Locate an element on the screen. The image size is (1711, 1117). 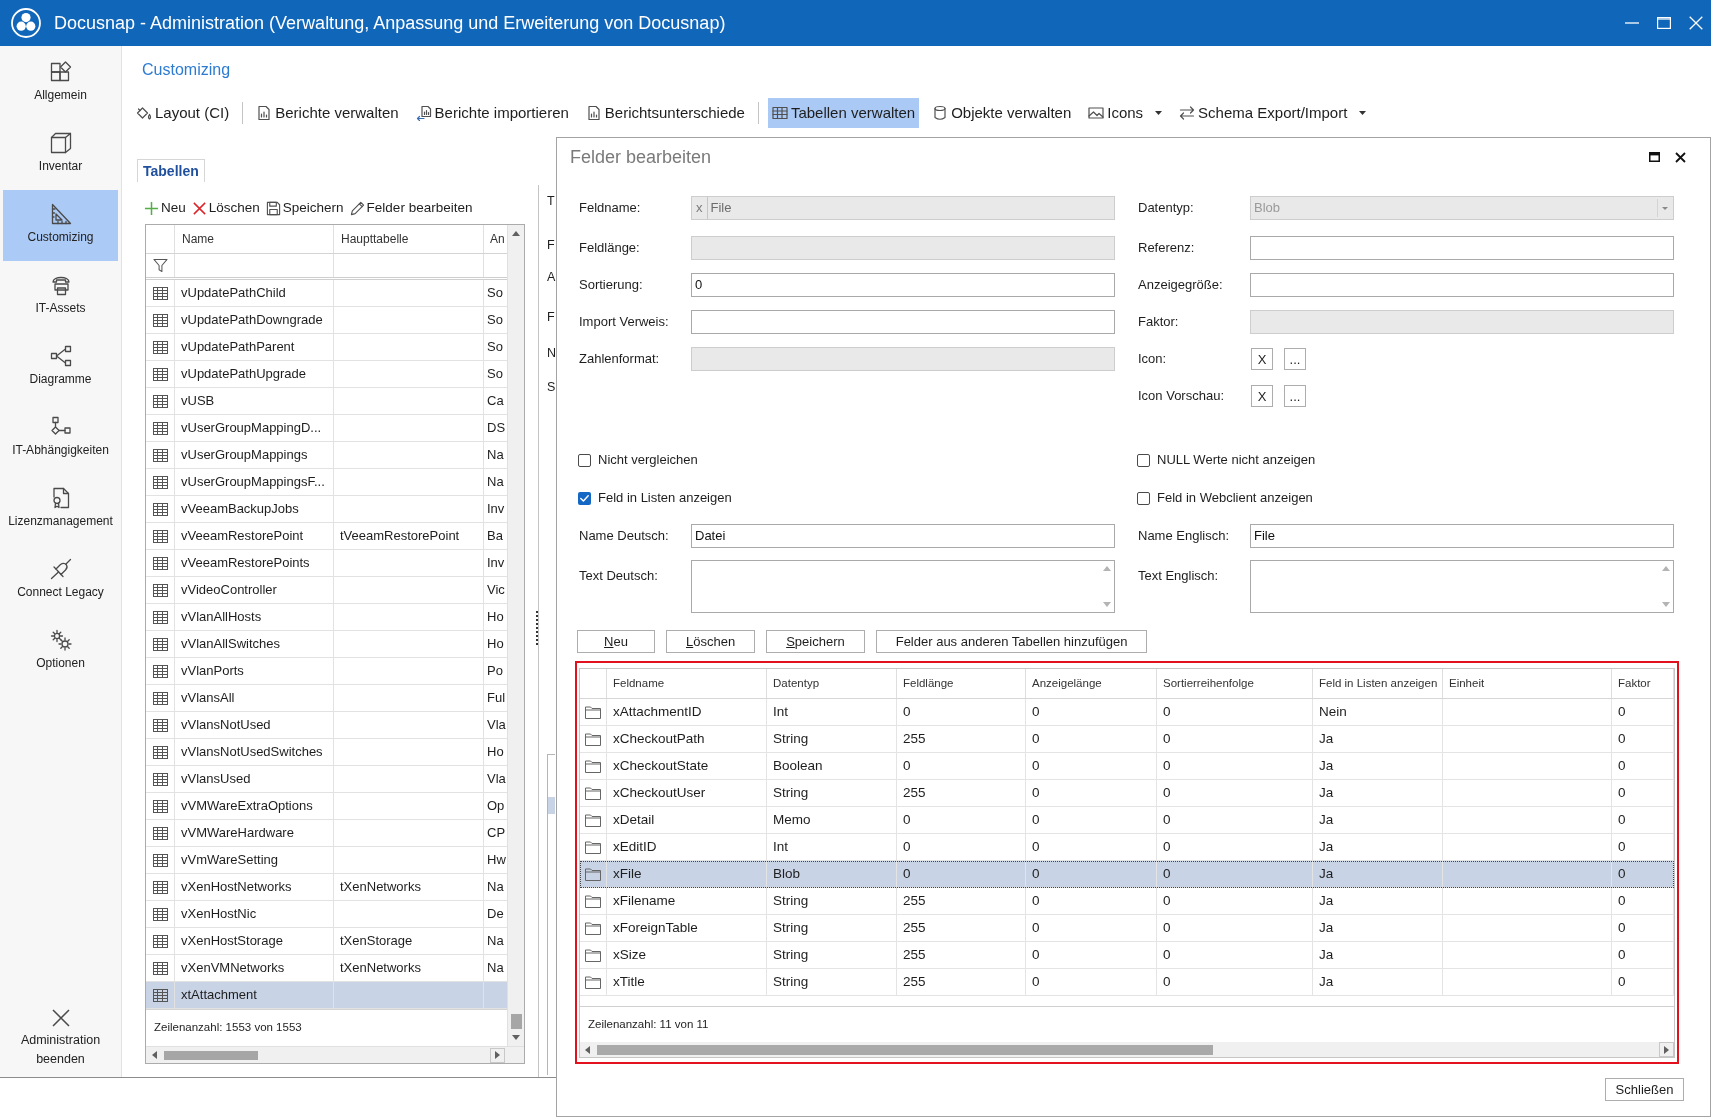
table-row: xCheckoutPath String 255 0 0 Ja 0 is located at coordinates (1127, 739).